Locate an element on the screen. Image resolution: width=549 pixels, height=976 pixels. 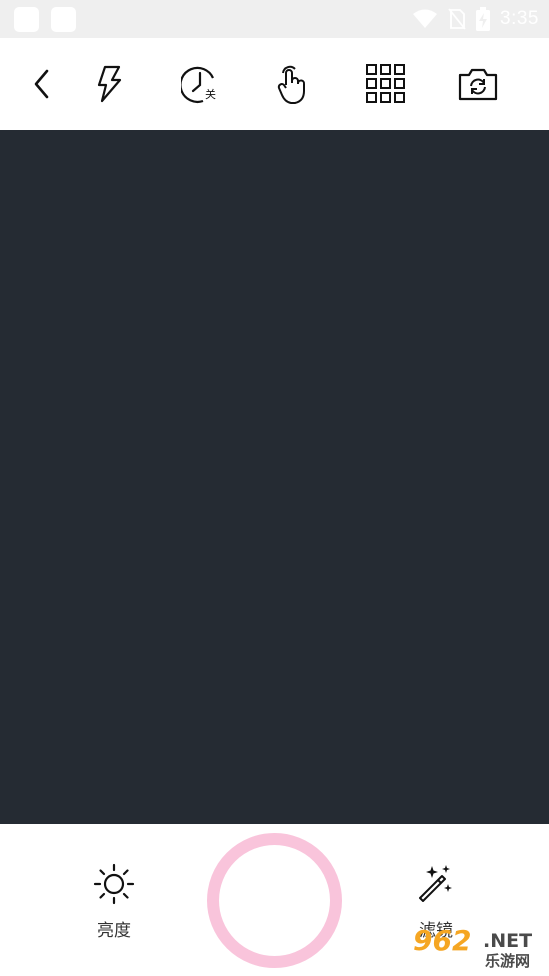
watermark-cn: 乐游网 is located at coordinates (508, 961).